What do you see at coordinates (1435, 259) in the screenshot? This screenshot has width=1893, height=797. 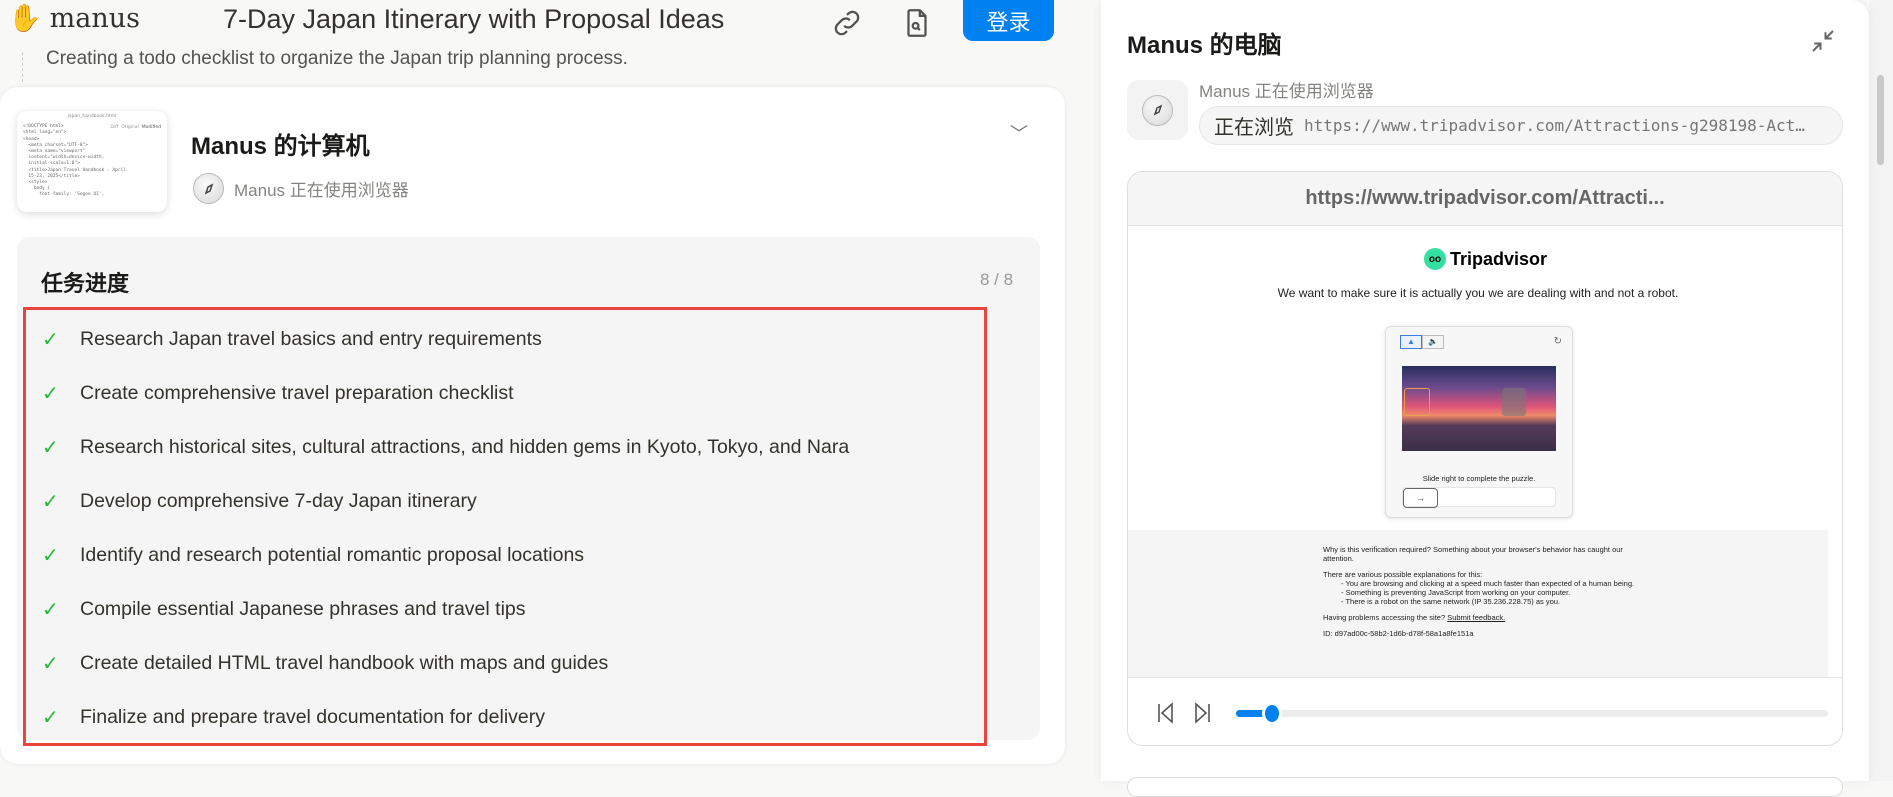 I see `owl-icon: oo` at bounding box center [1435, 259].